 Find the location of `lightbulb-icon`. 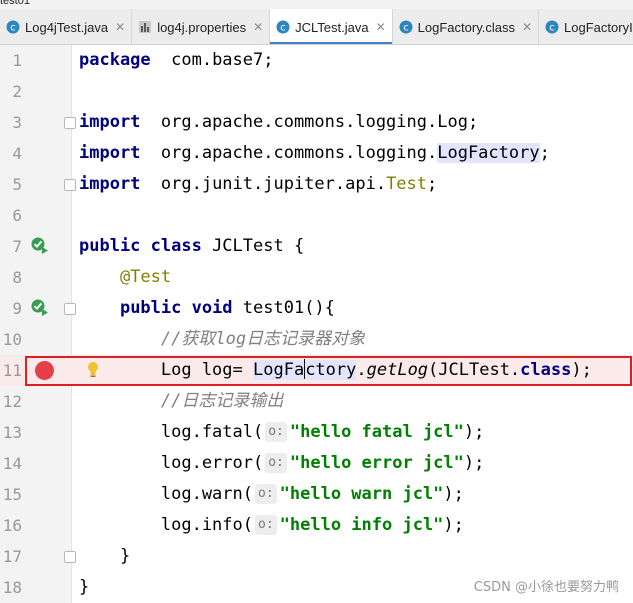

lightbulb-icon is located at coordinates (93, 370).